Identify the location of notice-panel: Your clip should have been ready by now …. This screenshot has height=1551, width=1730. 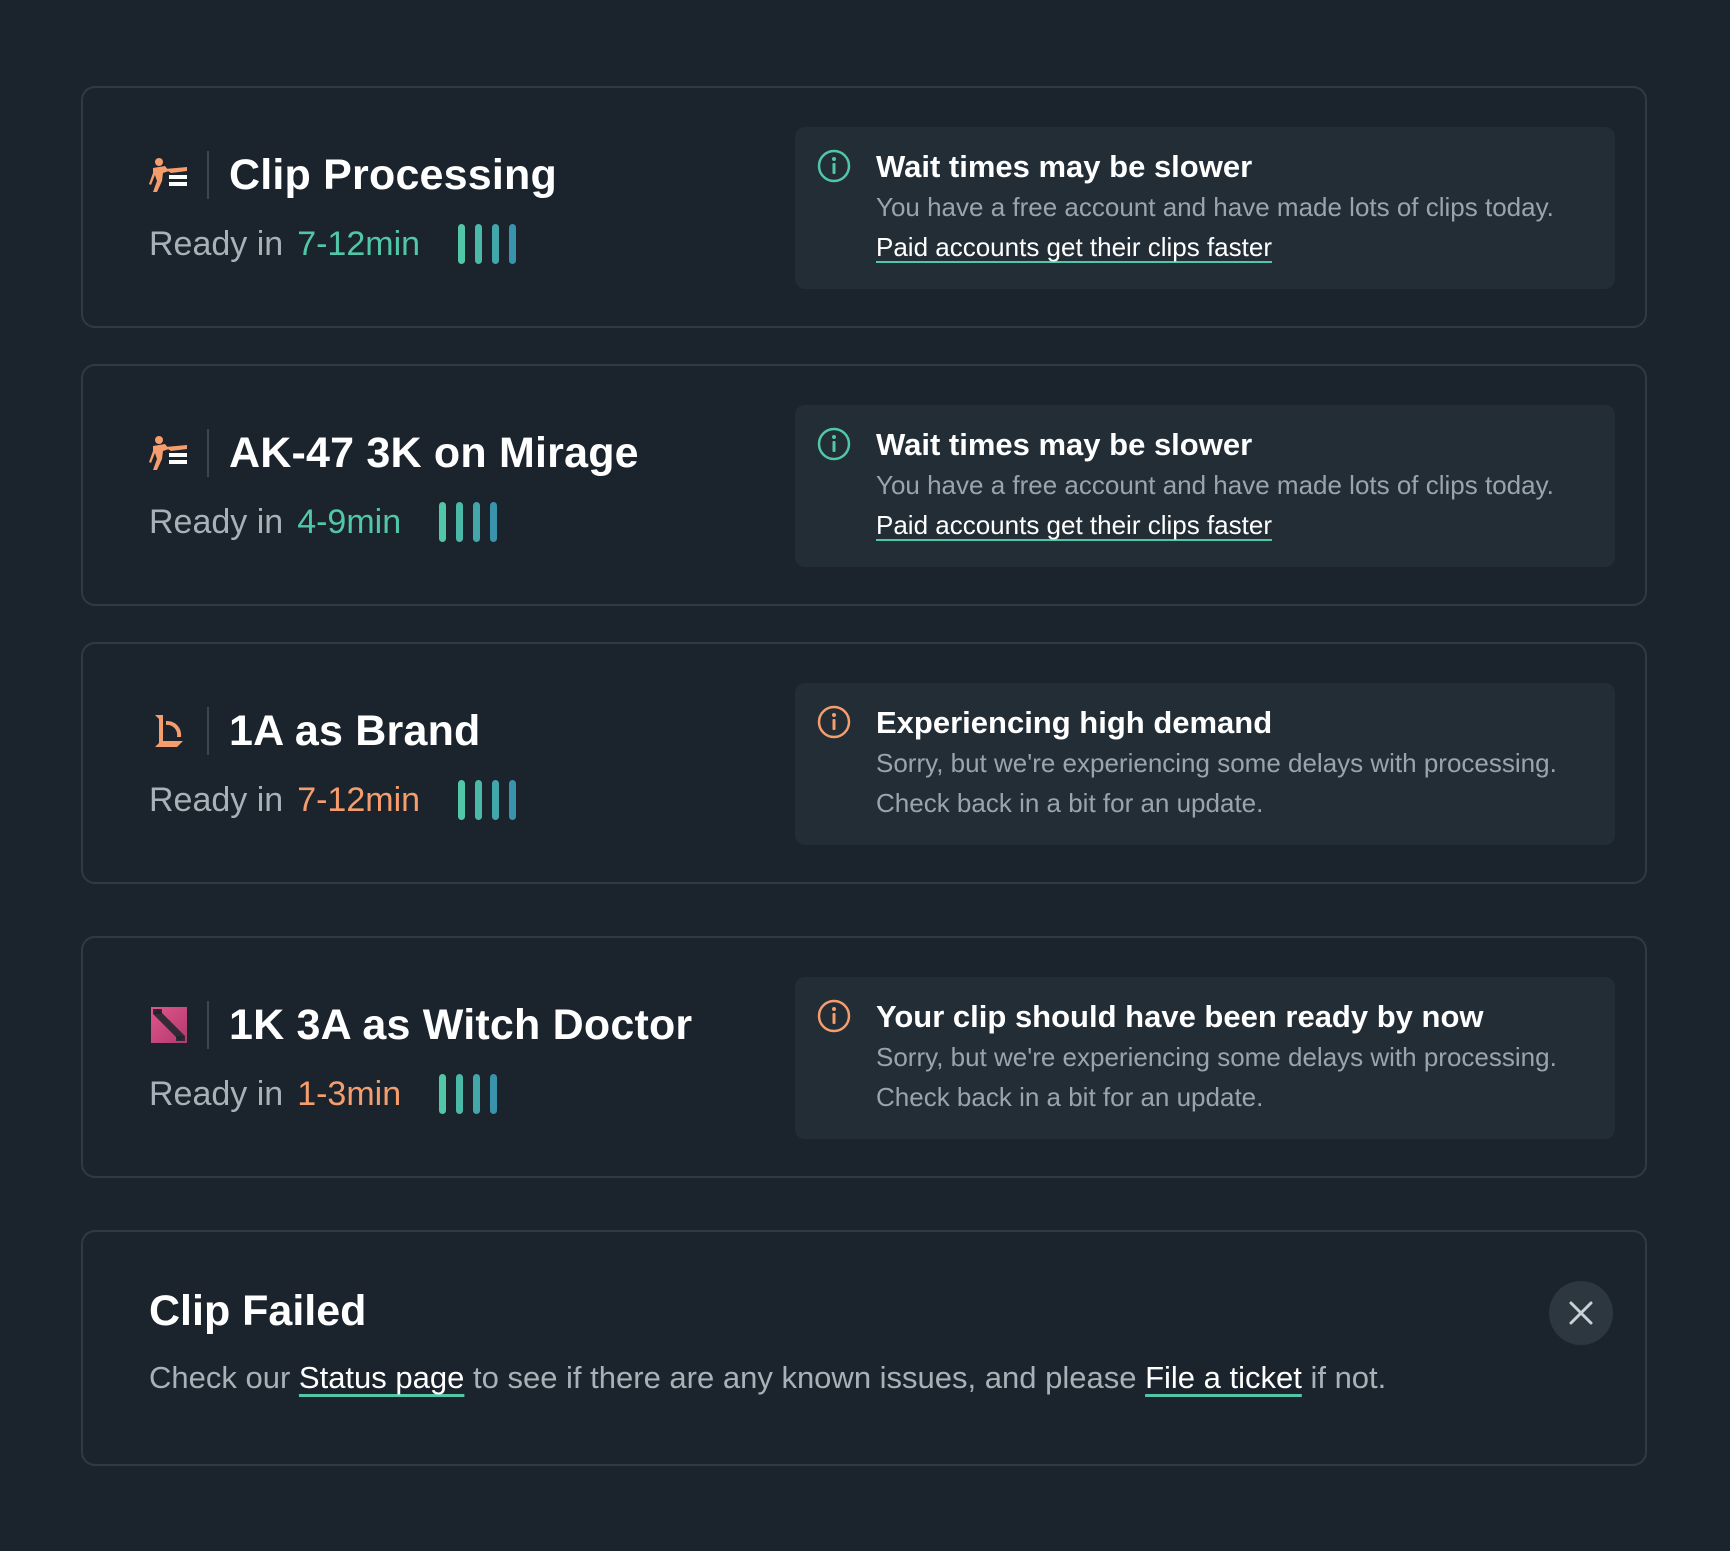
(1205, 1058).